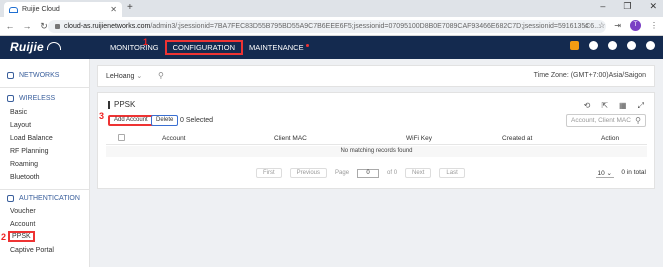 This screenshot has width=663, height=267. I want to click on pagination: First Previous Page 0 of 0 Next Last, so click(360, 173).